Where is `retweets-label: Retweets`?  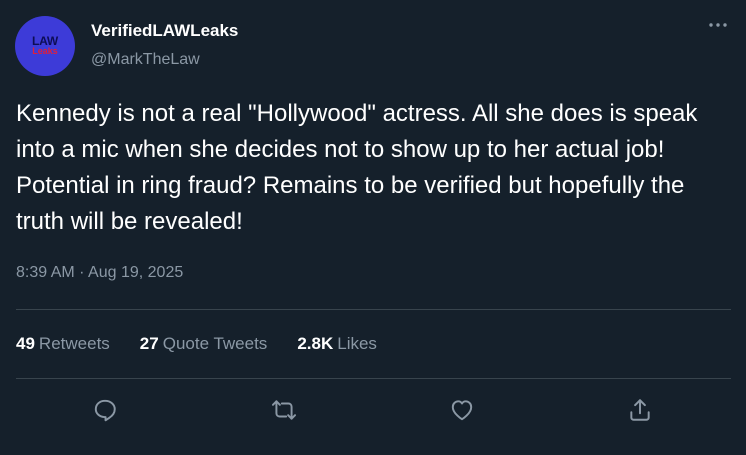
retweets-label: Retweets is located at coordinates (74, 343).